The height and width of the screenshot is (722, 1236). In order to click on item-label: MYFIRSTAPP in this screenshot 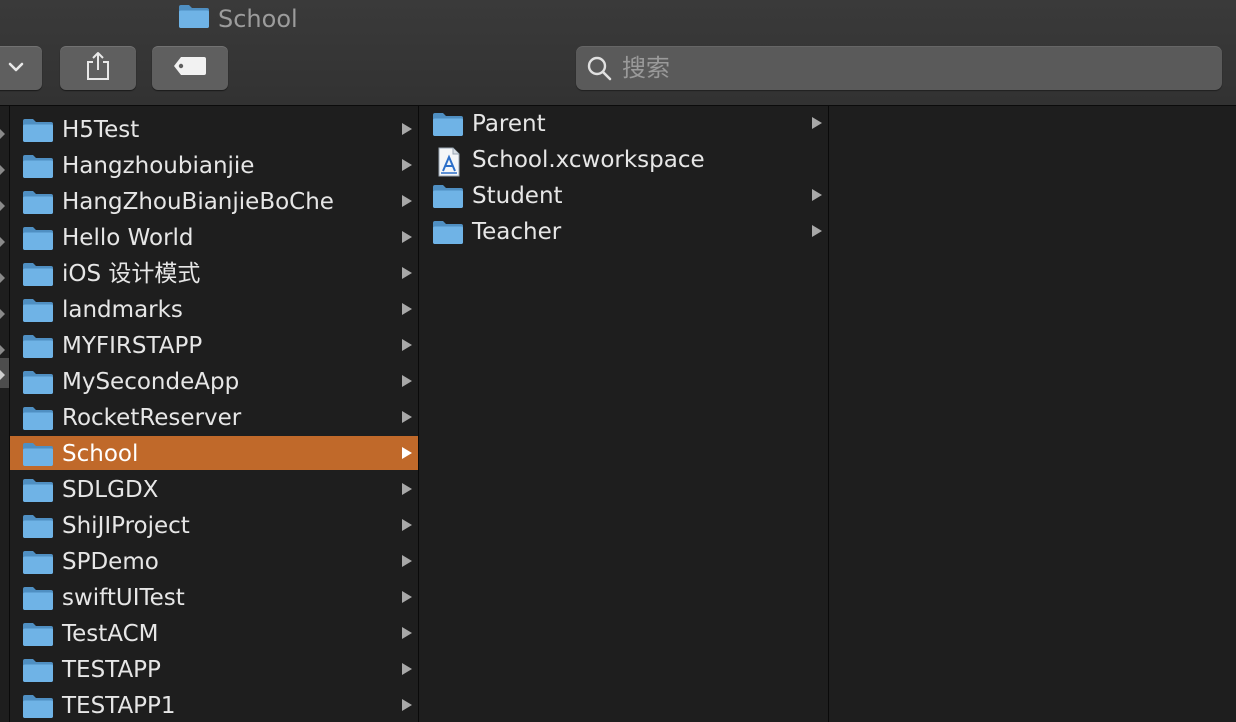, I will do `click(132, 346)`.